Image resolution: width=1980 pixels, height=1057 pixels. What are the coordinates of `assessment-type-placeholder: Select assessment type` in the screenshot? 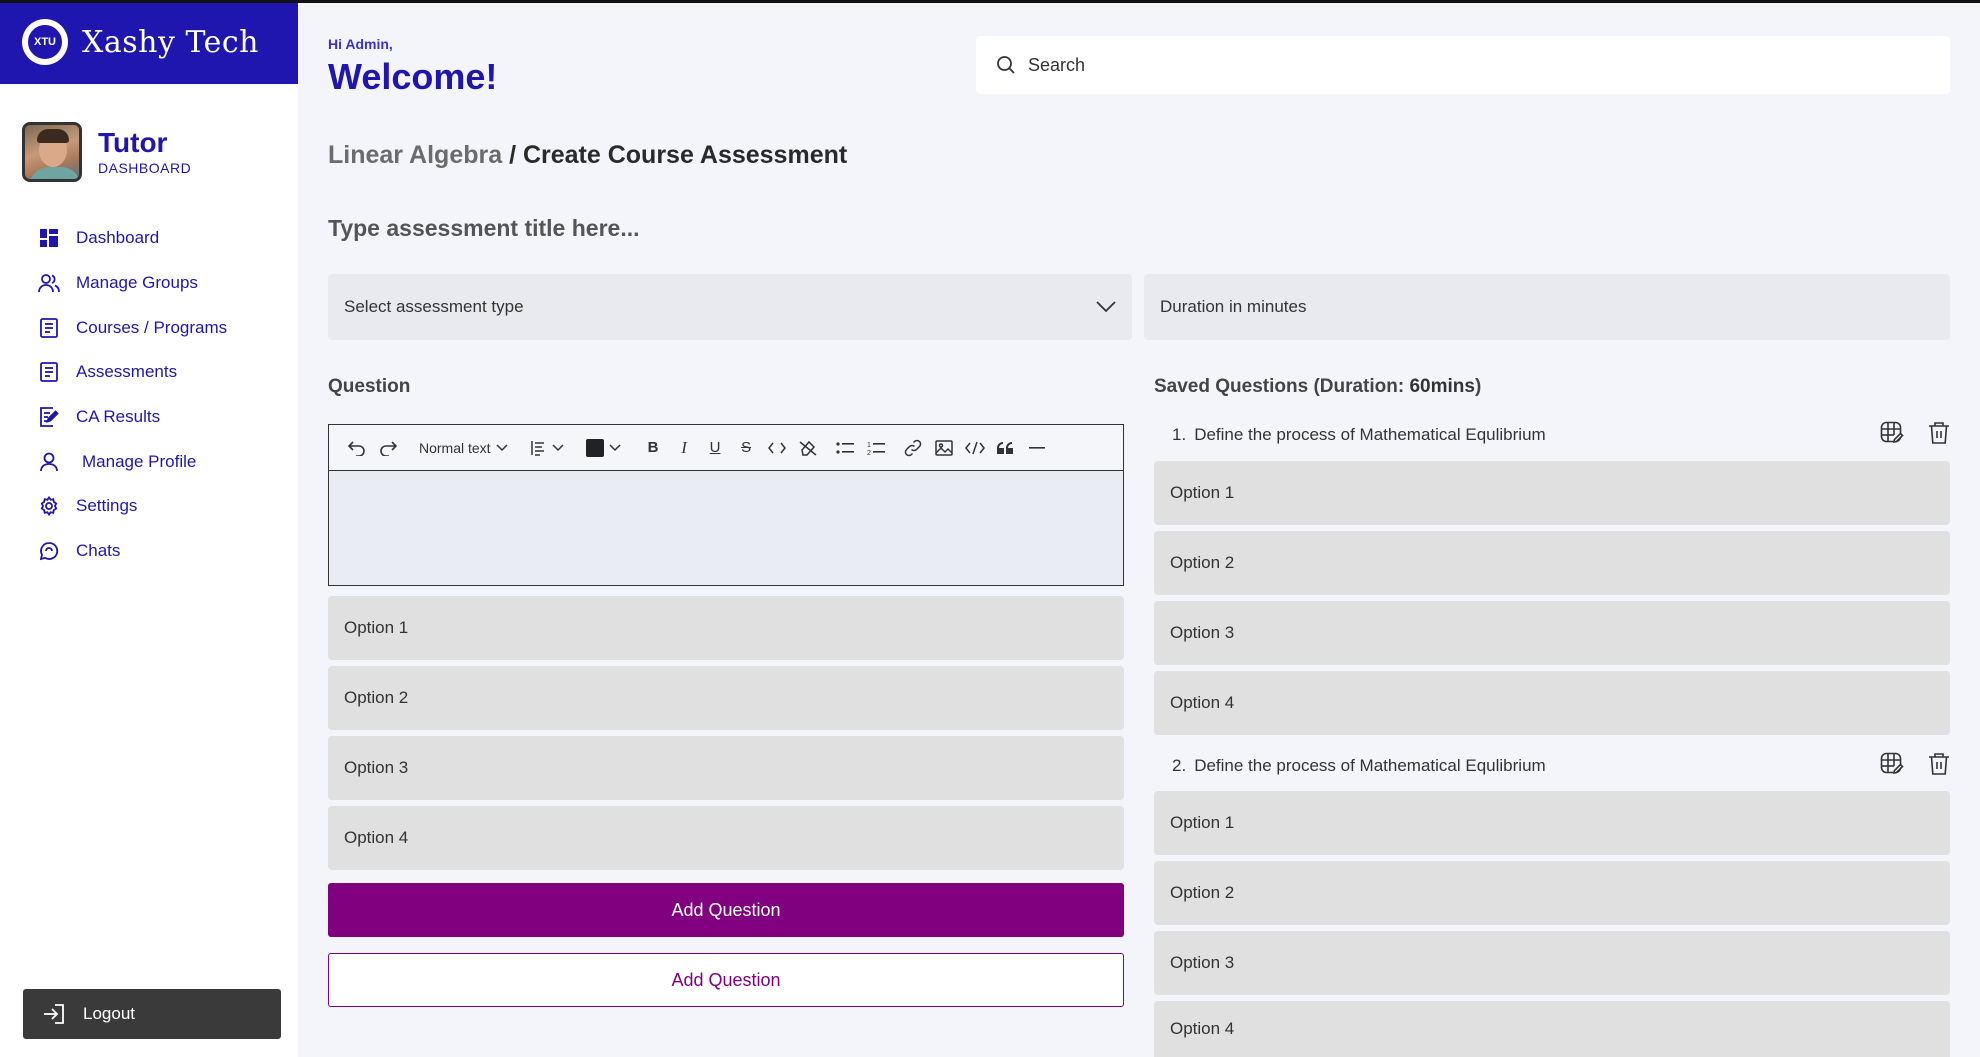 It's located at (434, 306).